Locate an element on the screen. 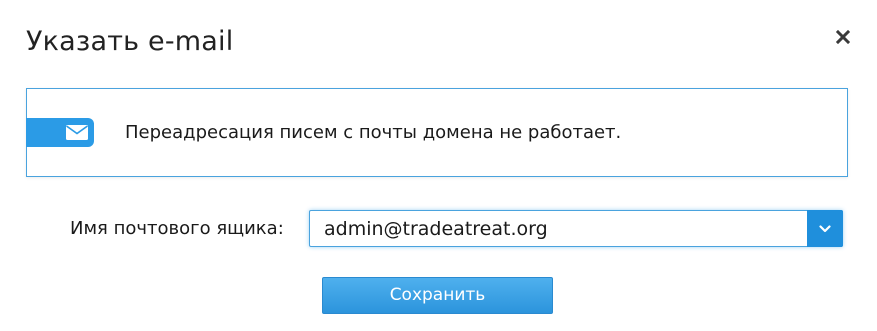 The image size is (877, 331). dialog-title: Указать e-mail is located at coordinates (130, 41).